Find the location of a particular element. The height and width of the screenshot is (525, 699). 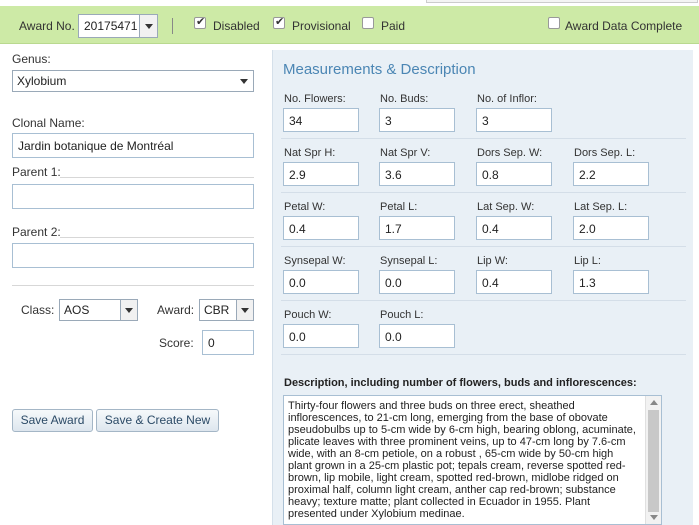

provisional-label: Provisional is located at coordinates (321, 26).